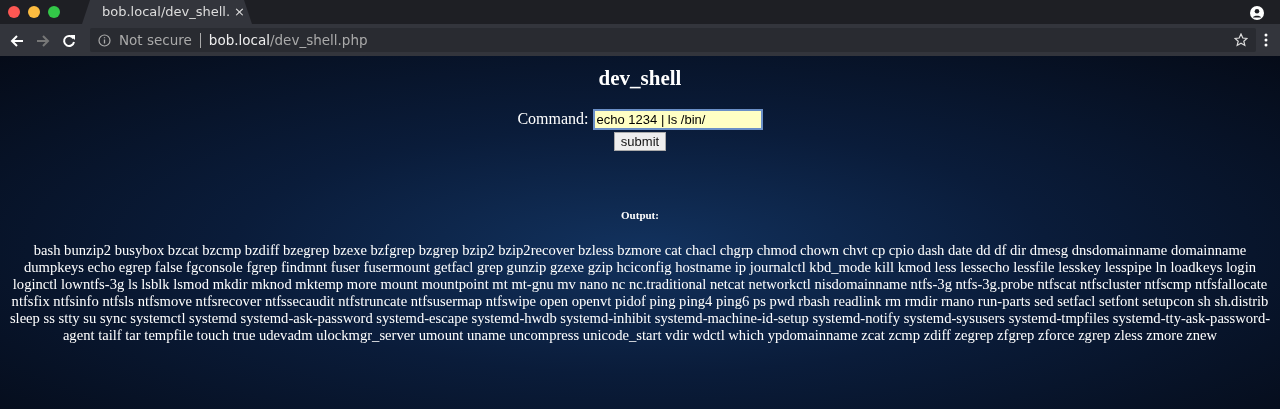 Image resolution: width=1280 pixels, height=409 pixels. Describe the element at coordinates (1241, 40) in the screenshot. I see `bookmark-star-icon` at that location.